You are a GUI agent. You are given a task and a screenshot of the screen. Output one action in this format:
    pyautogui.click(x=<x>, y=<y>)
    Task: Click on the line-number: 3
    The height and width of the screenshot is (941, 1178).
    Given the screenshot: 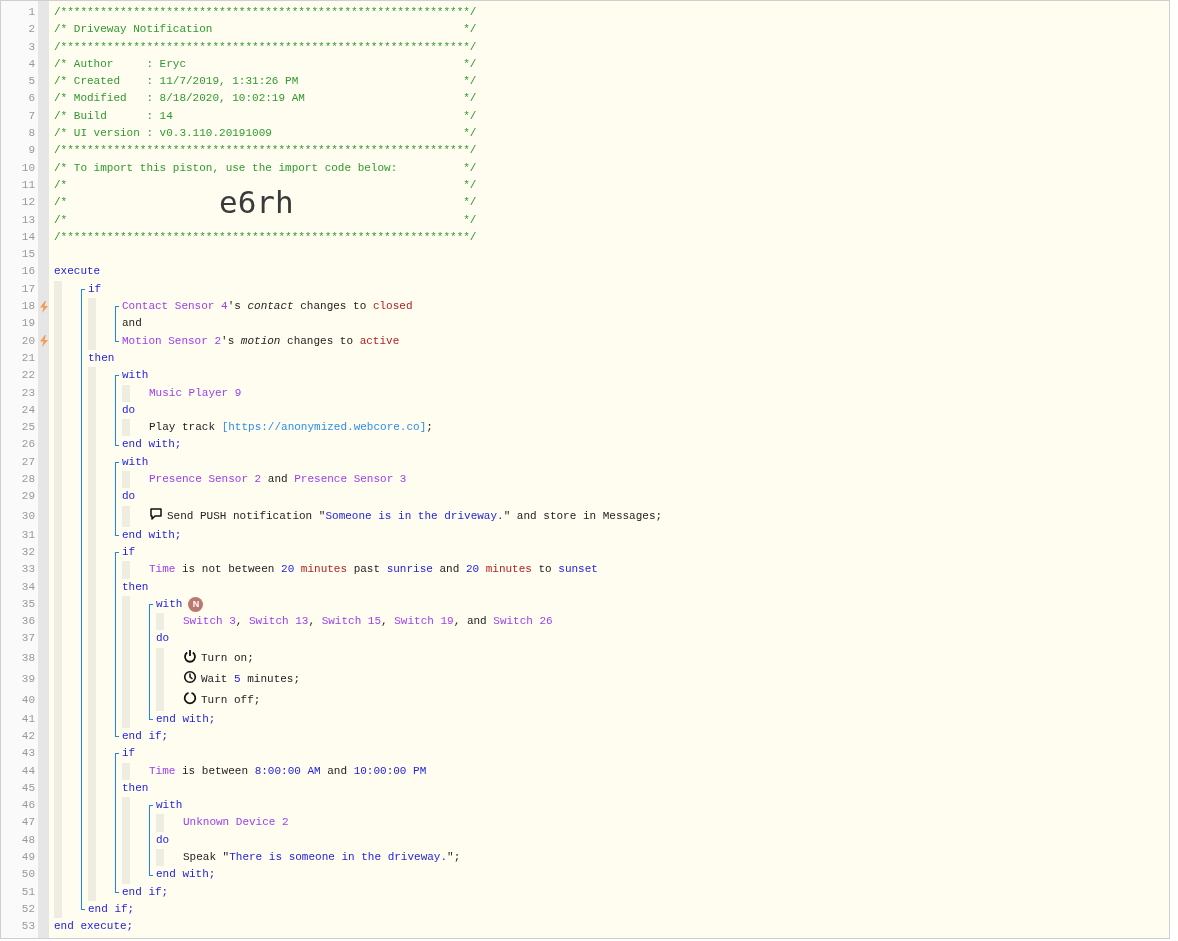 What is the action you would take?
    pyautogui.click(x=31, y=47)
    